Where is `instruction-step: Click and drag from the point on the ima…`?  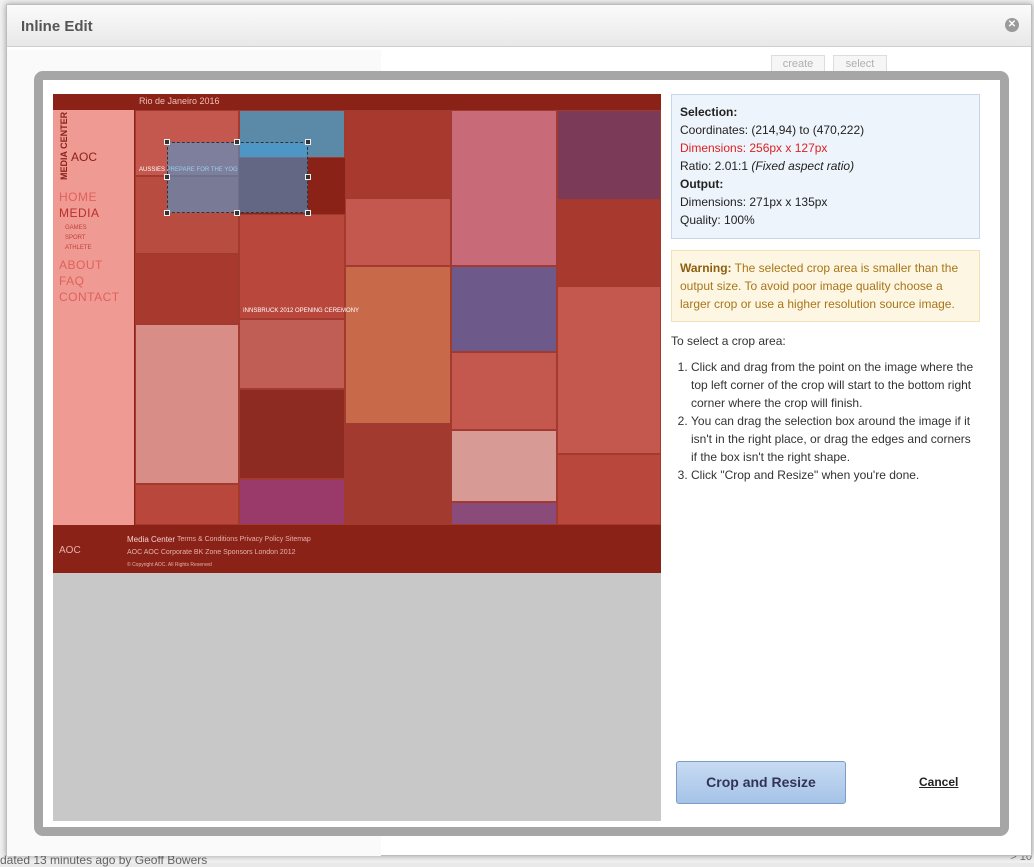
instruction-step: Click and drag from the point on the ima… is located at coordinates (835, 385).